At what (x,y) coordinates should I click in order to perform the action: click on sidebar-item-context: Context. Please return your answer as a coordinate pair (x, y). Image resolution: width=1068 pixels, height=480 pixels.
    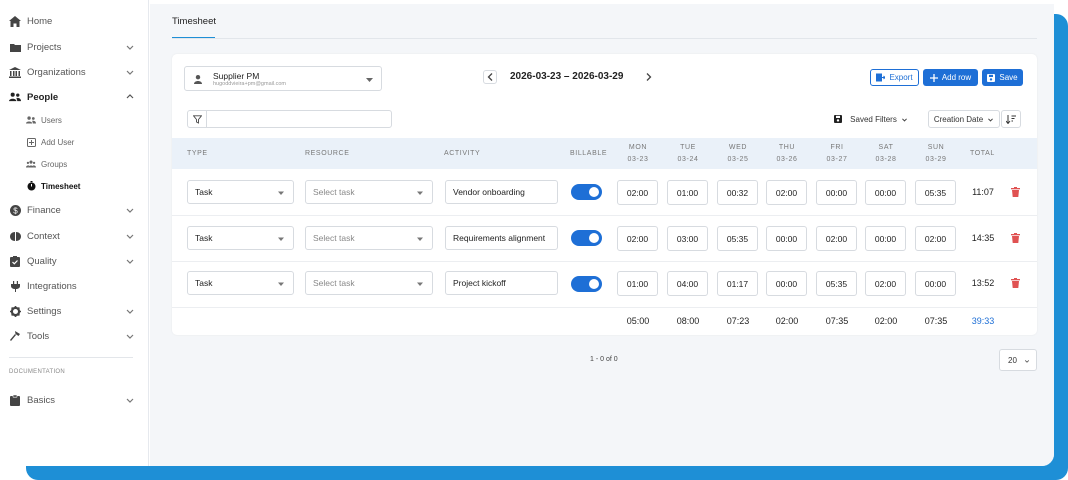
    Looking at the image, I should click on (72, 236).